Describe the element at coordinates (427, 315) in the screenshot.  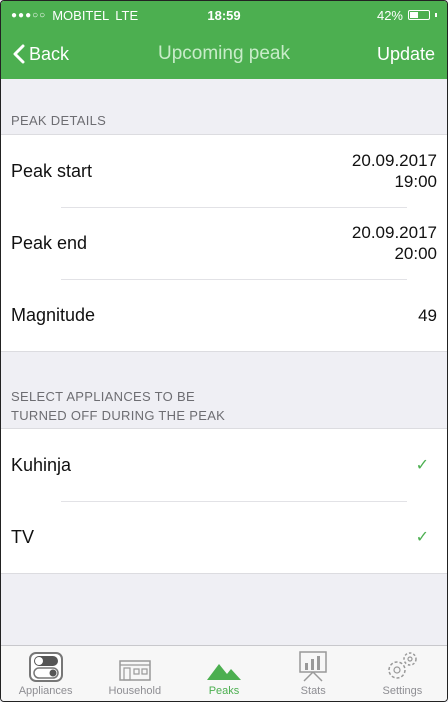
I see `magnitude-value: 49` at that location.